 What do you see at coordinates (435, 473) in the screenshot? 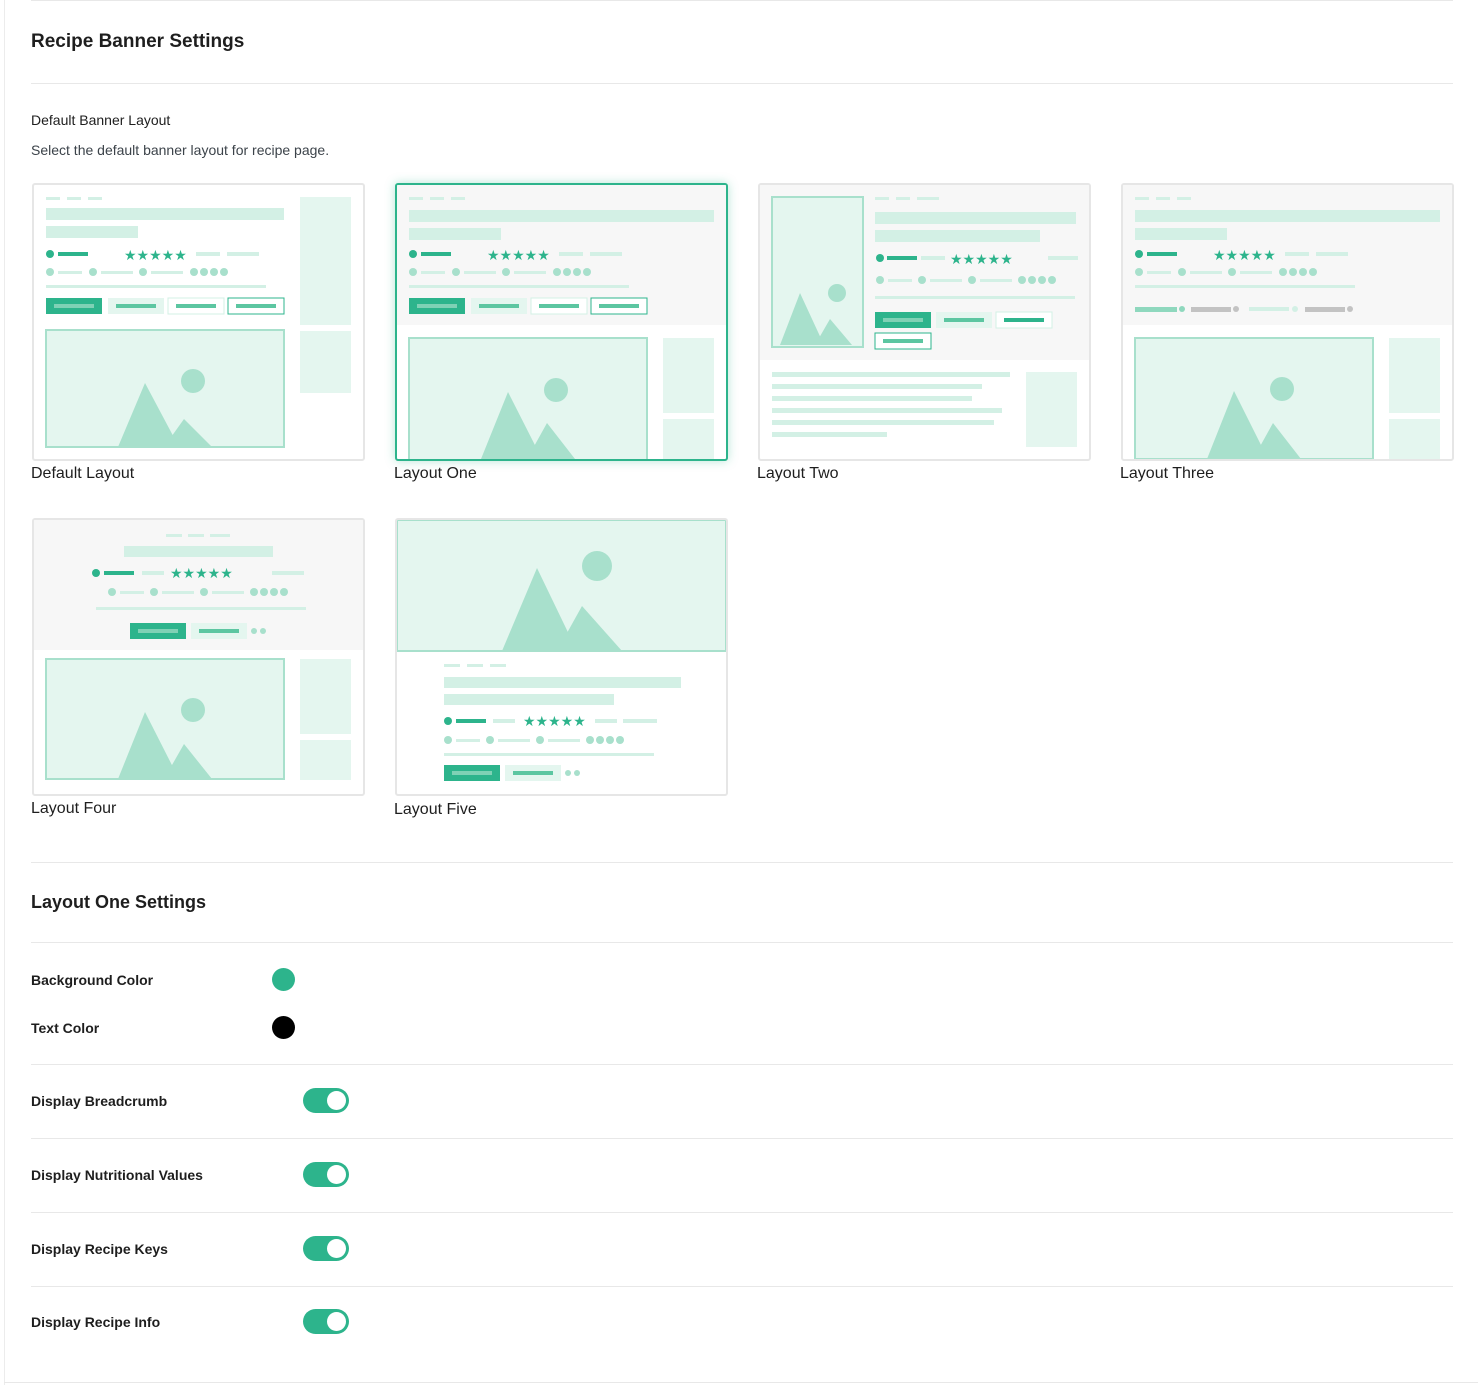
I see `layout-caption: Layout One` at bounding box center [435, 473].